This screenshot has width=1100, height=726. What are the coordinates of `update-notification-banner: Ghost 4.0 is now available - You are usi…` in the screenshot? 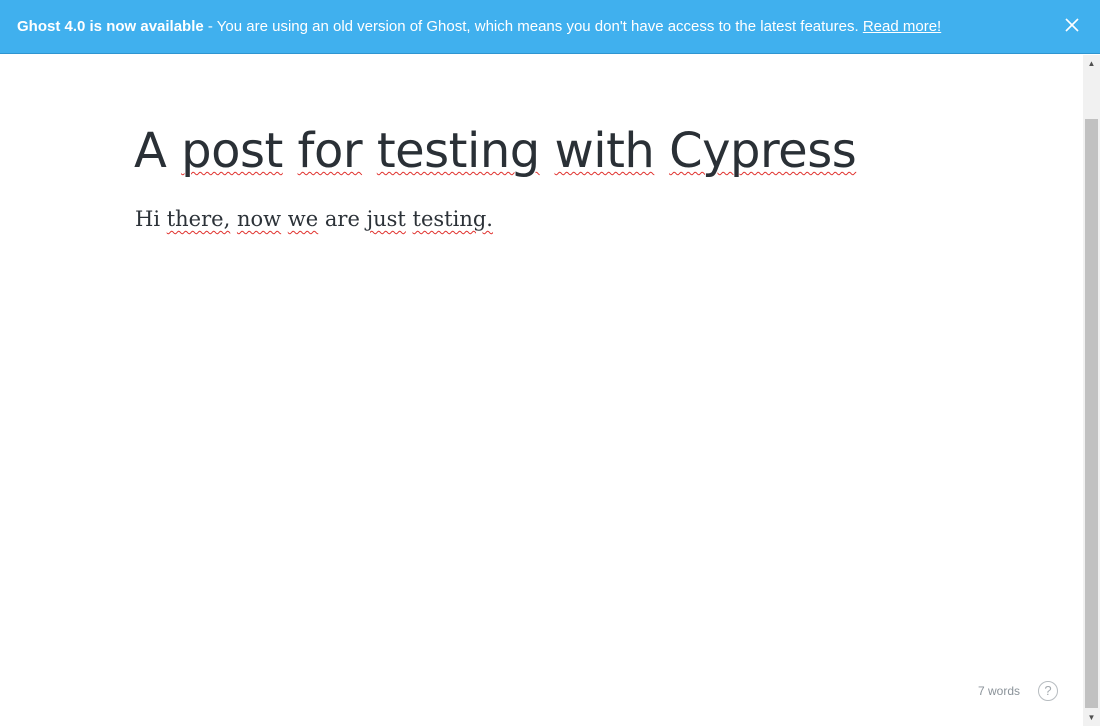 It's located at (550, 27).